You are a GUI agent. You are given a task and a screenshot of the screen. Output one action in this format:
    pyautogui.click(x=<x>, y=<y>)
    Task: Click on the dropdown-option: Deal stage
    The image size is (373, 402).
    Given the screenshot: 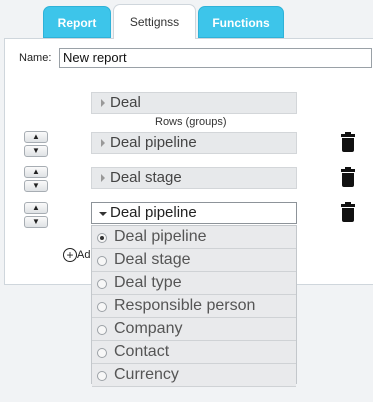 What is the action you would take?
    pyautogui.click(x=194, y=260)
    